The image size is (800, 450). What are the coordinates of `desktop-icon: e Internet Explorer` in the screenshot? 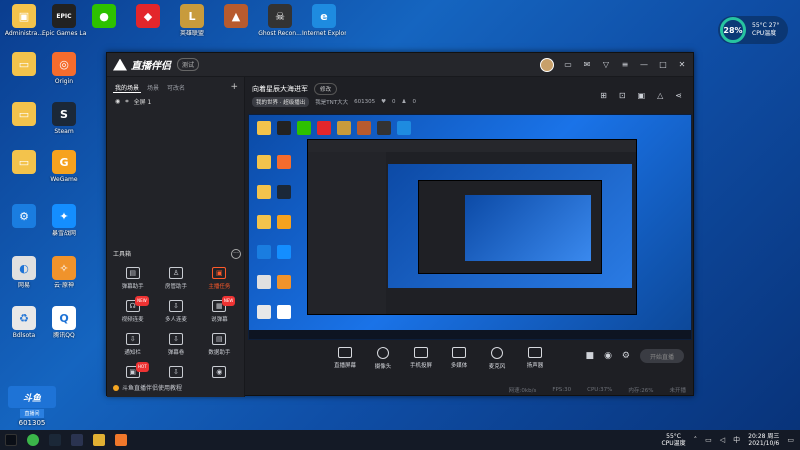 It's located at (324, 27).